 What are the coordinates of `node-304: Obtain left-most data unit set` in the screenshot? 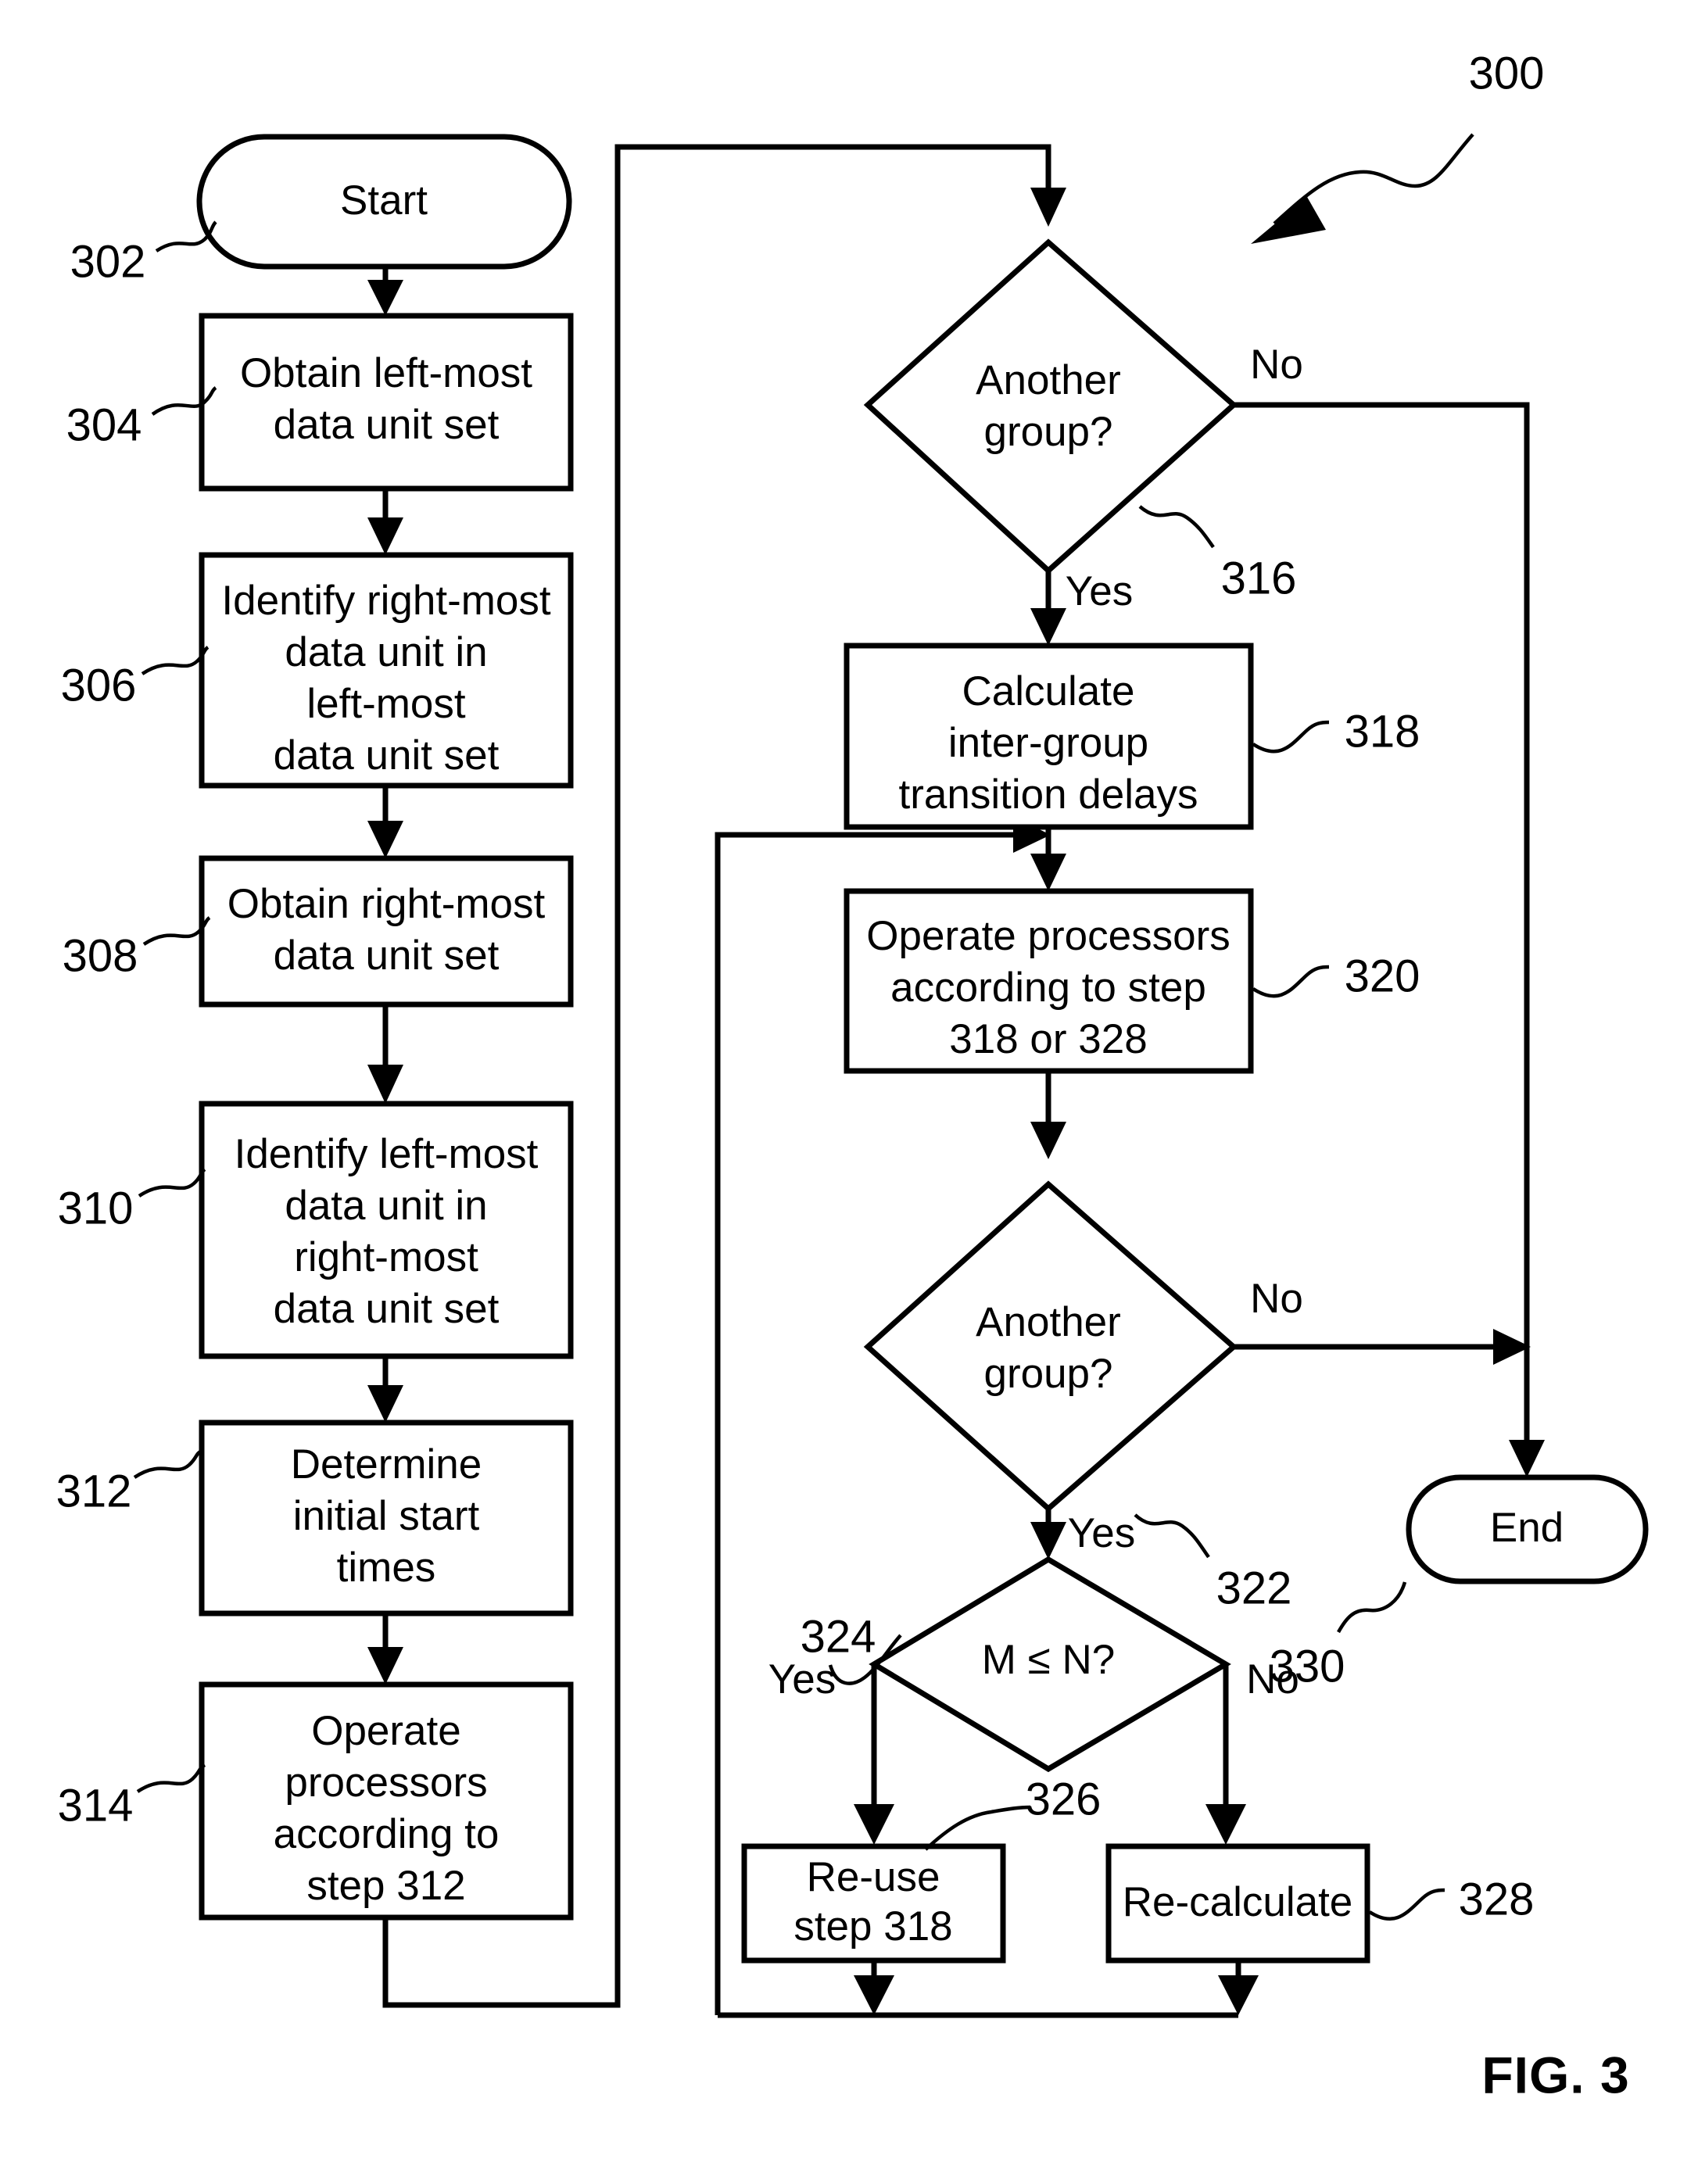 It's located at (386, 402).